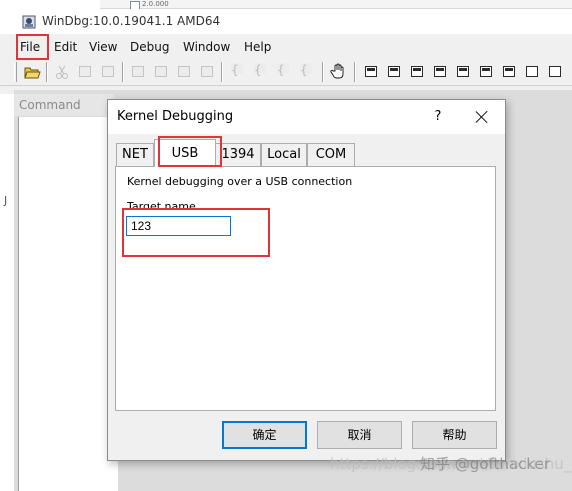 The width and height of the screenshot is (572, 491). I want to click on copy-icon, so click(85, 71).